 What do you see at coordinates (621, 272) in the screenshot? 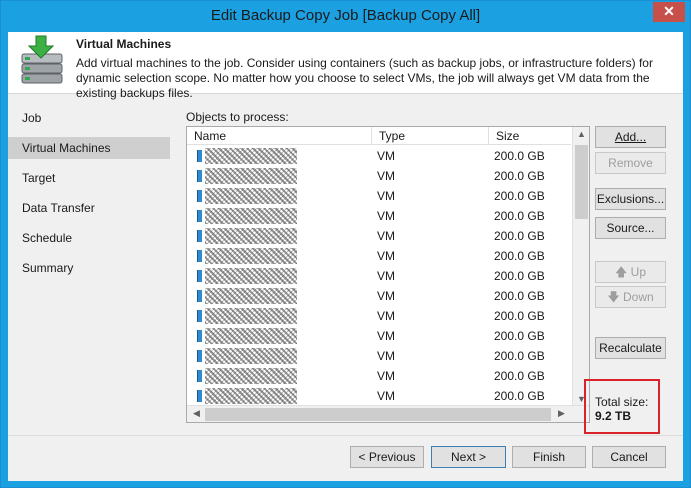
I see `arrow-up-icon: 🡅` at bounding box center [621, 272].